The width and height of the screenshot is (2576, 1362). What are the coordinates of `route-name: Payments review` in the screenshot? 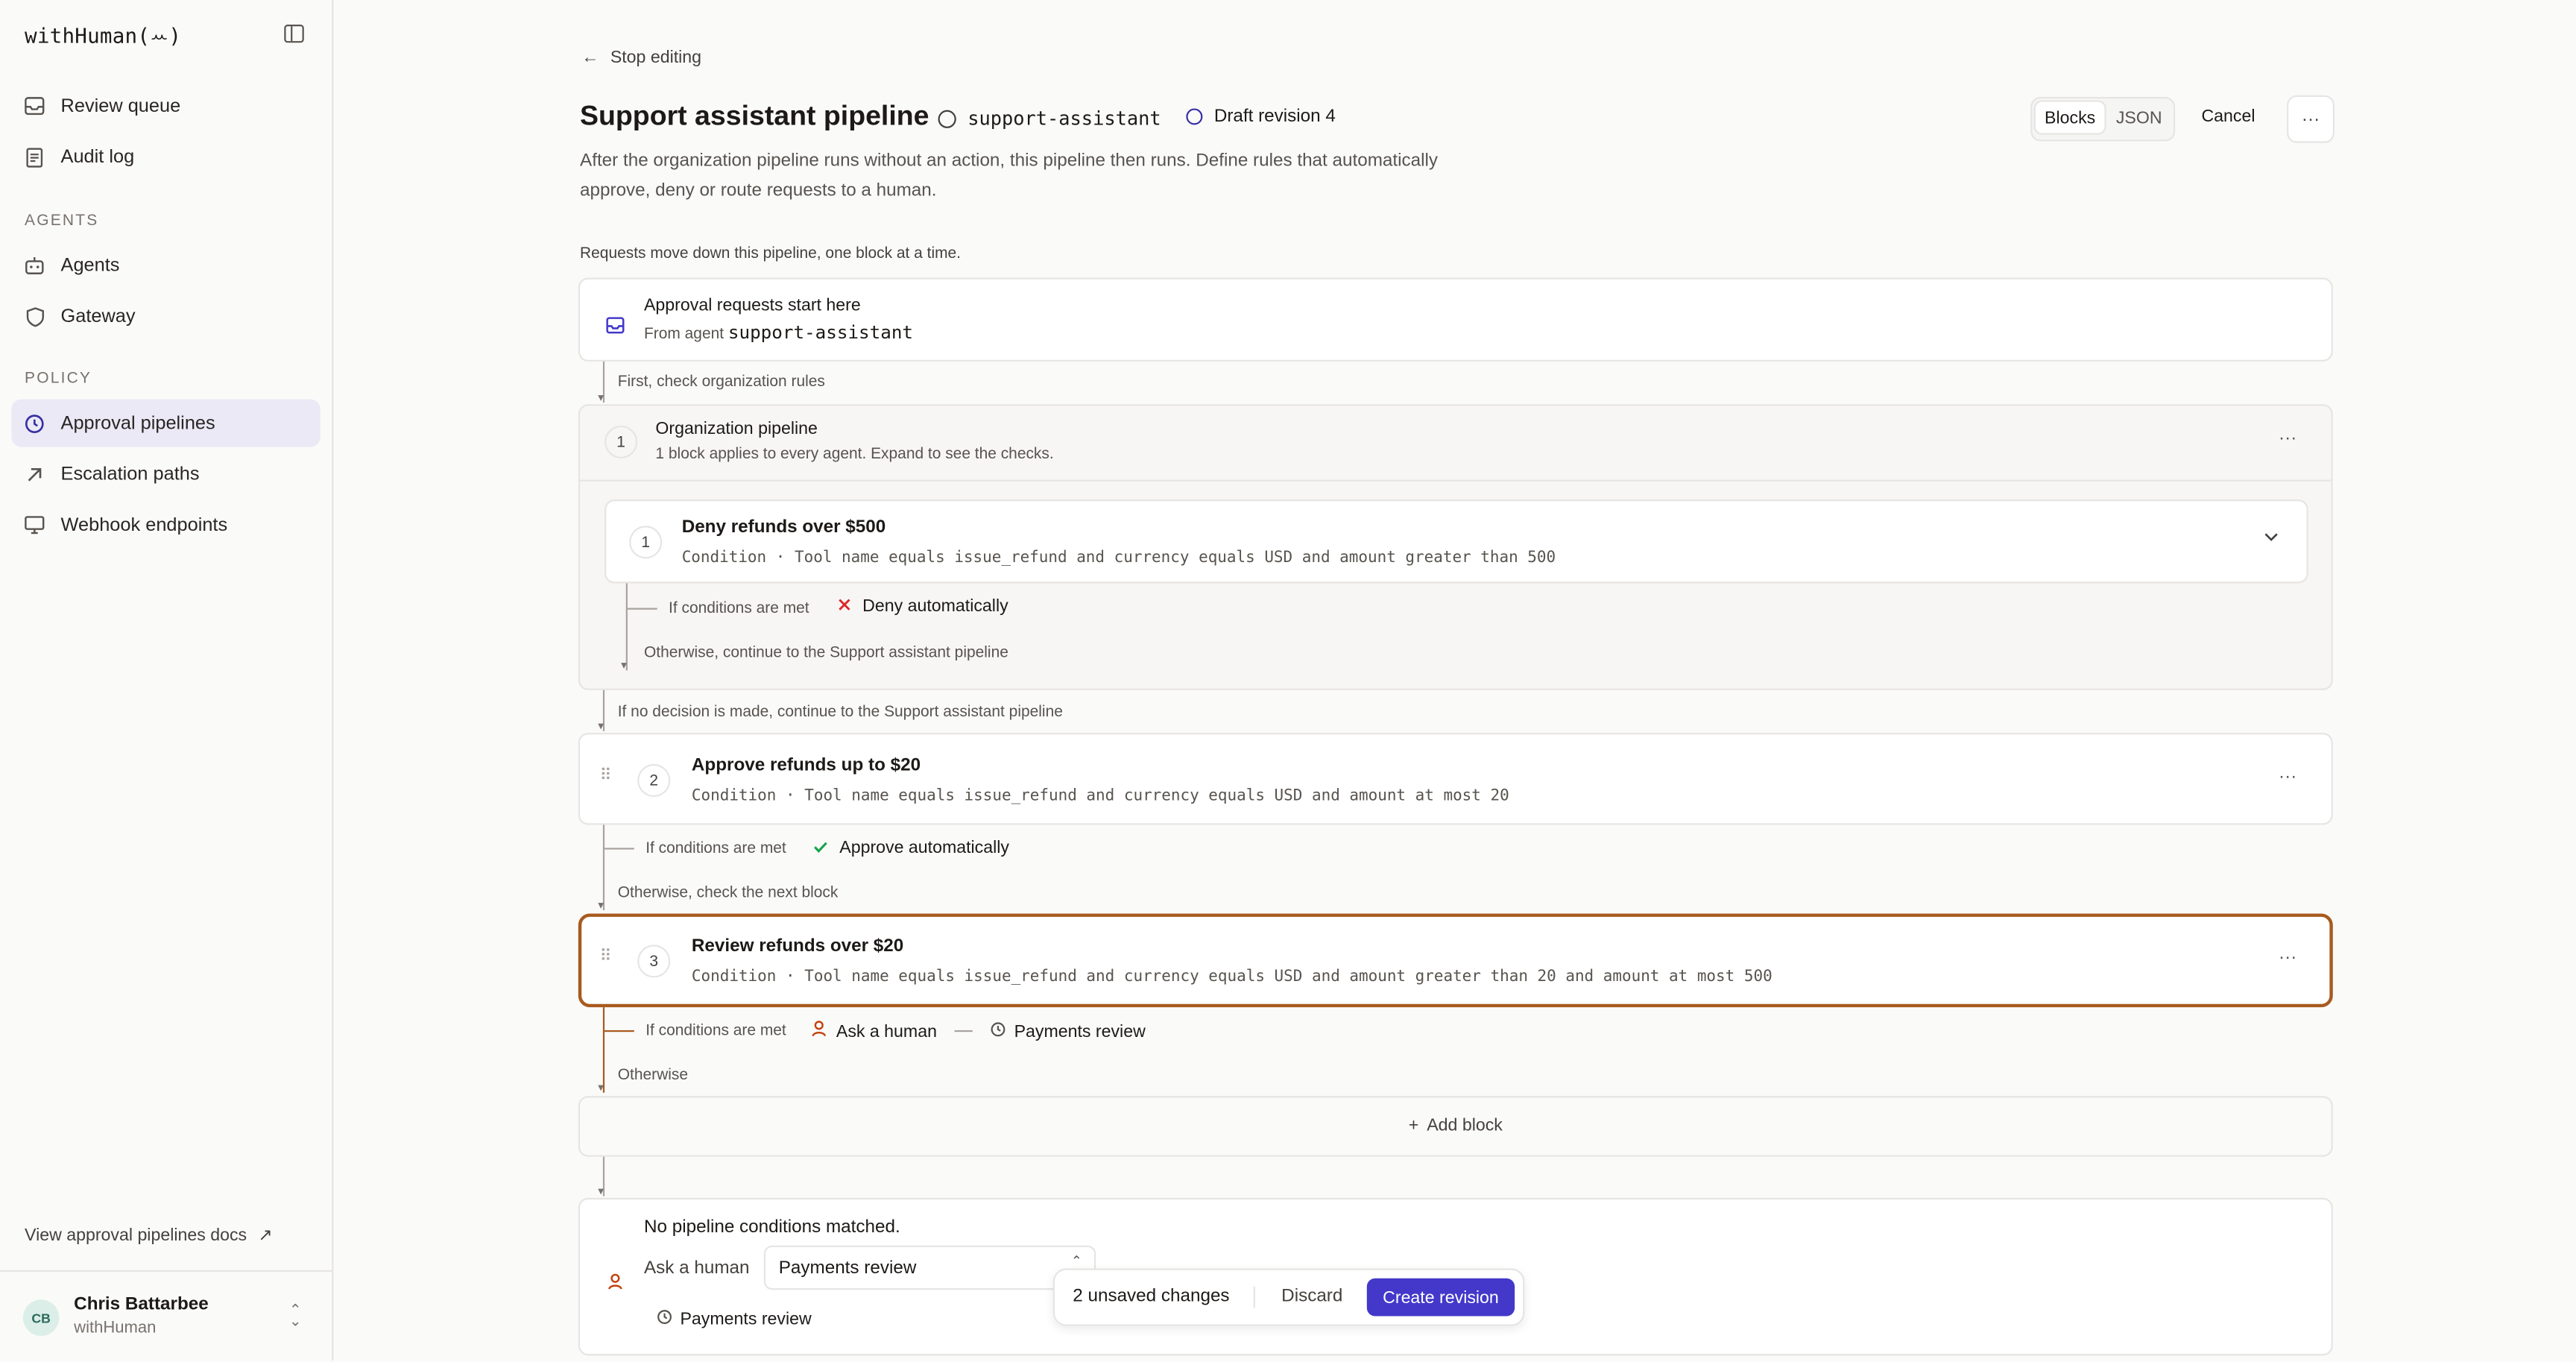 It's located at (1080, 1031).